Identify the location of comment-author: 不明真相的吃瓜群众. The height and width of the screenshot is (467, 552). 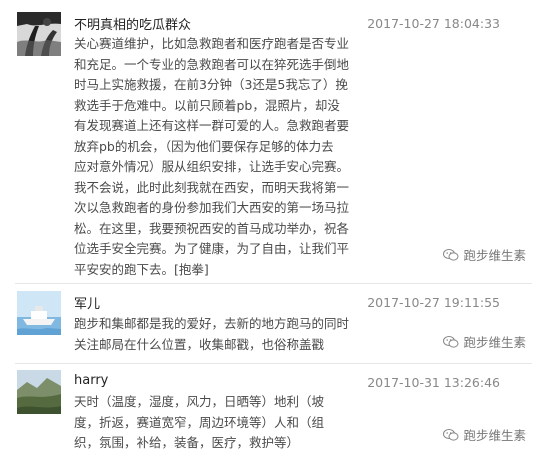
(132, 23).